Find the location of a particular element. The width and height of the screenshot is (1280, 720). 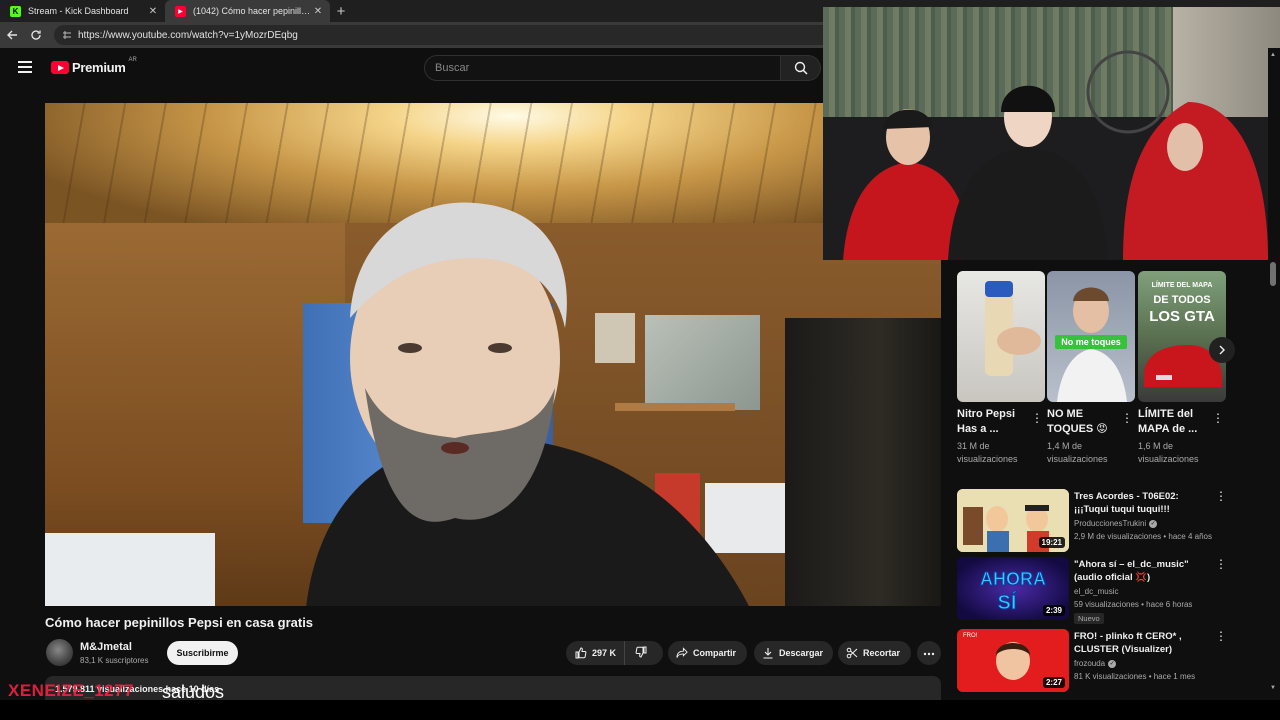

clip-button: Recortar is located at coordinates (874, 653).